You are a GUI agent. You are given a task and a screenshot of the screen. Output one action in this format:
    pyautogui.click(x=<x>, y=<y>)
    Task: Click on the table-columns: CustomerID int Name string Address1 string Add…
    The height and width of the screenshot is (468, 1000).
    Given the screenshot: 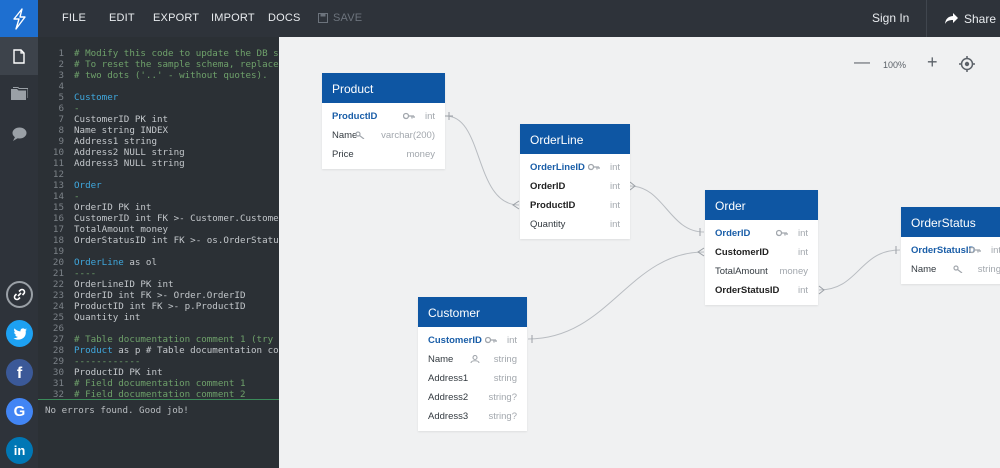 What is the action you would take?
    pyautogui.click(x=472, y=379)
    